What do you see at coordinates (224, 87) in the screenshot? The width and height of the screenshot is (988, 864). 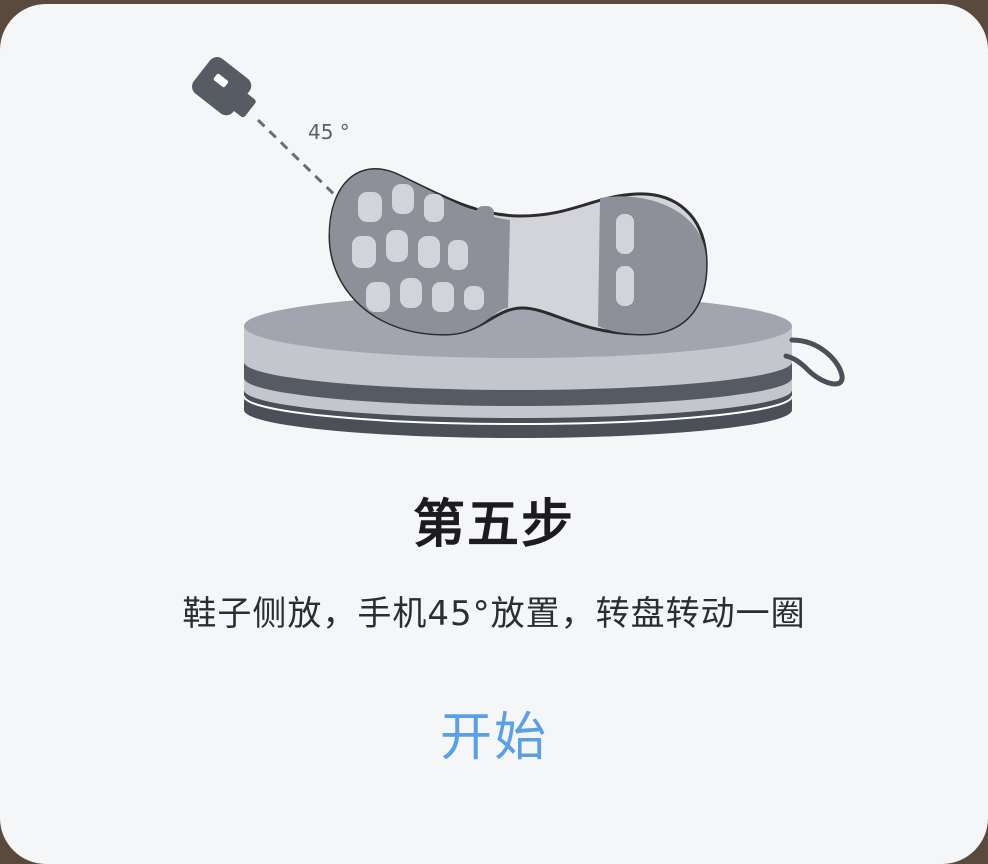 I see `phone-icon` at bounding box center [224, 87].